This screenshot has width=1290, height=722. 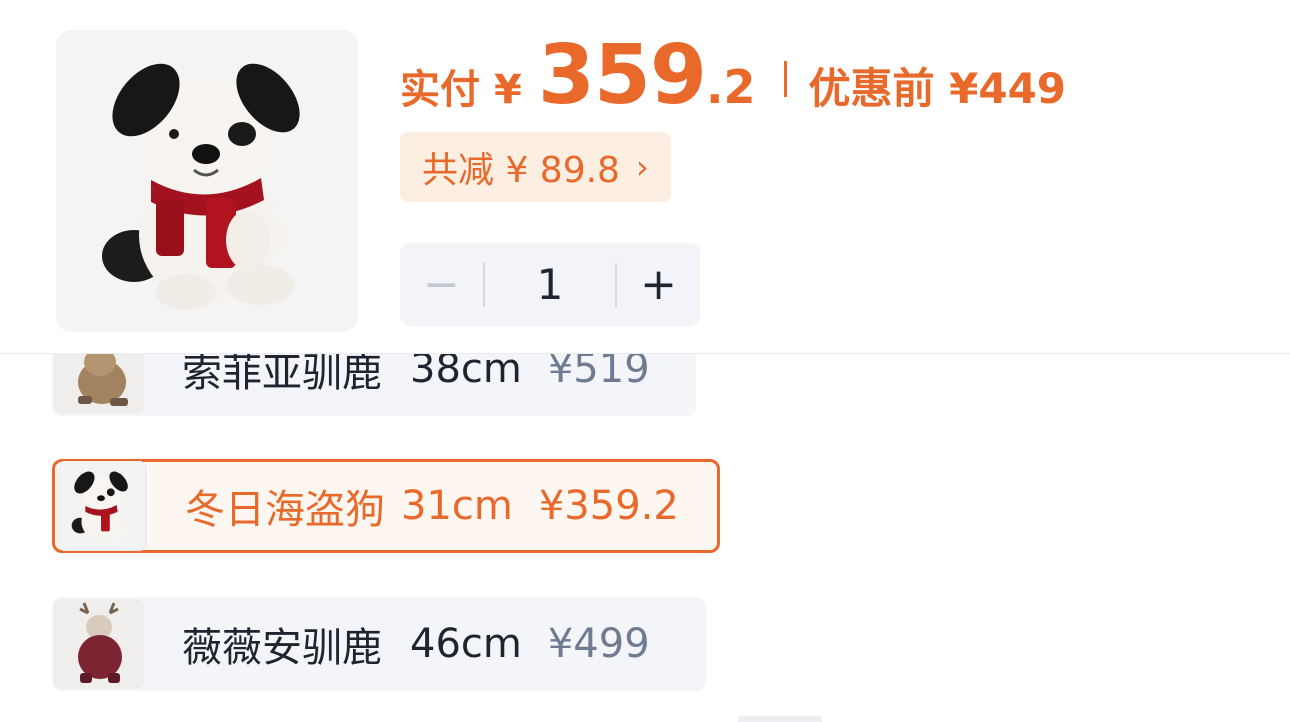 I want to click on variant-option: 薇薇安驯鹿 46cm ¥499, so click(x=379, y=644).